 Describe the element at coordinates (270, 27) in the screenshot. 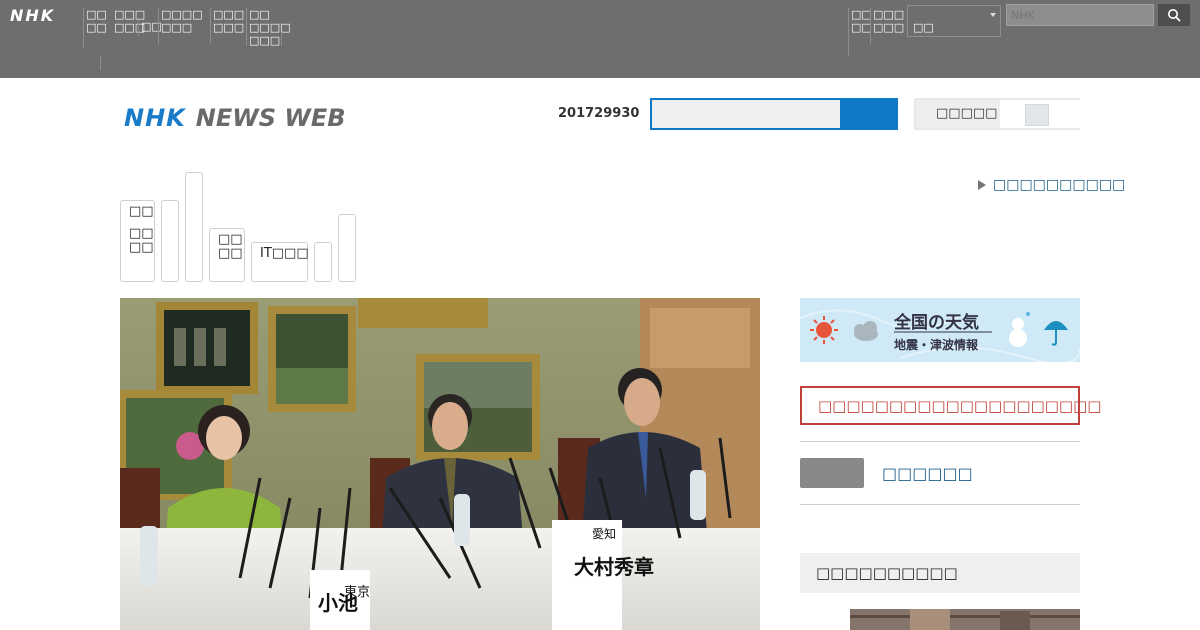

I see `global-link-6-line2: □□□□` at that location.